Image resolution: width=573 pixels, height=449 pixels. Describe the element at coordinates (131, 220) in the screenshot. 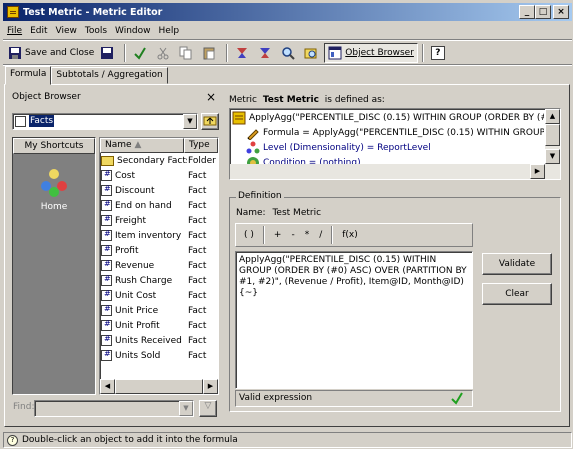

I see `list-item-name: Freight` at that location.